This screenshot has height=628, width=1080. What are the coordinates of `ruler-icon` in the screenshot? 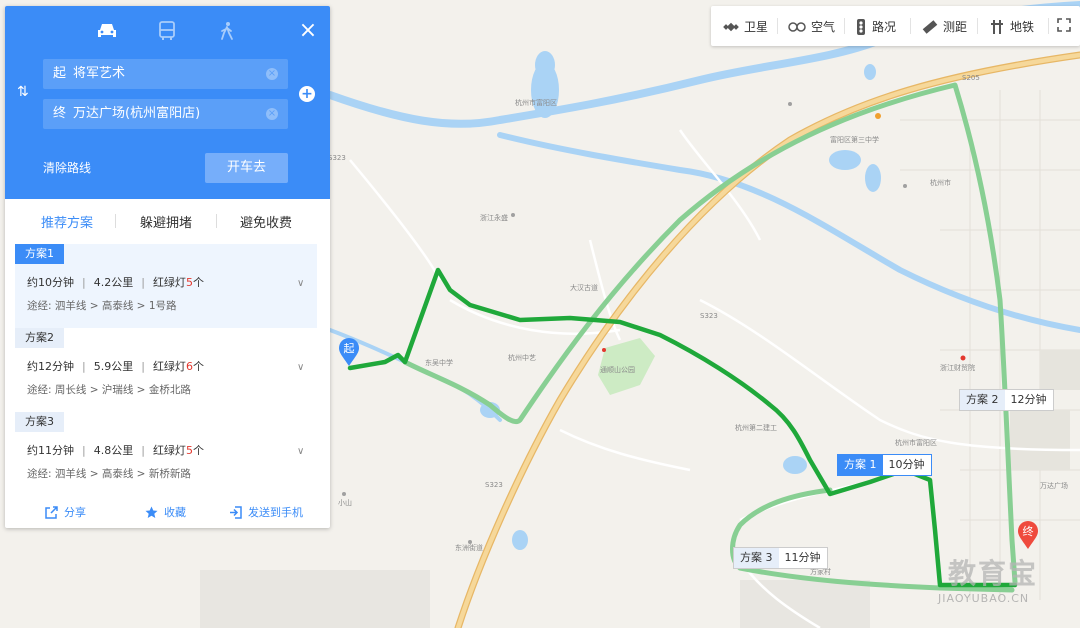 It's located at (930, 26).